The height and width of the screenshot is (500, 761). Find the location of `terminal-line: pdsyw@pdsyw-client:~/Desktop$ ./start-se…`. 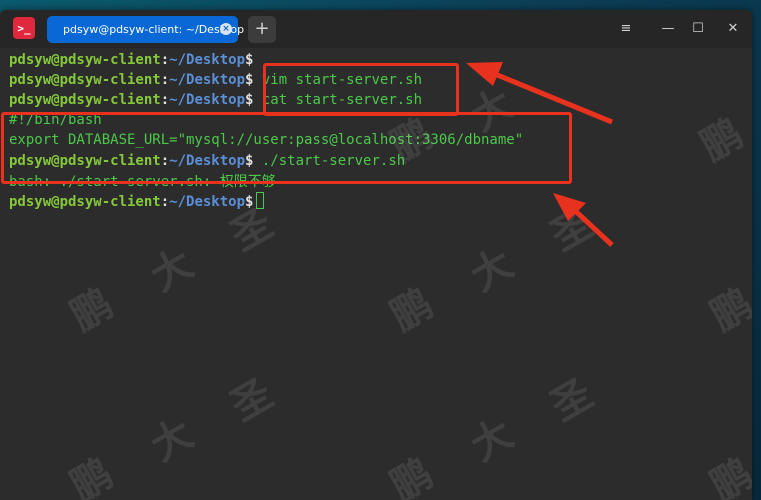

terminal-line: pdsyw@pdsyw-client:~/Desktop$ ./start-se… is located at coordinates (207, 161).